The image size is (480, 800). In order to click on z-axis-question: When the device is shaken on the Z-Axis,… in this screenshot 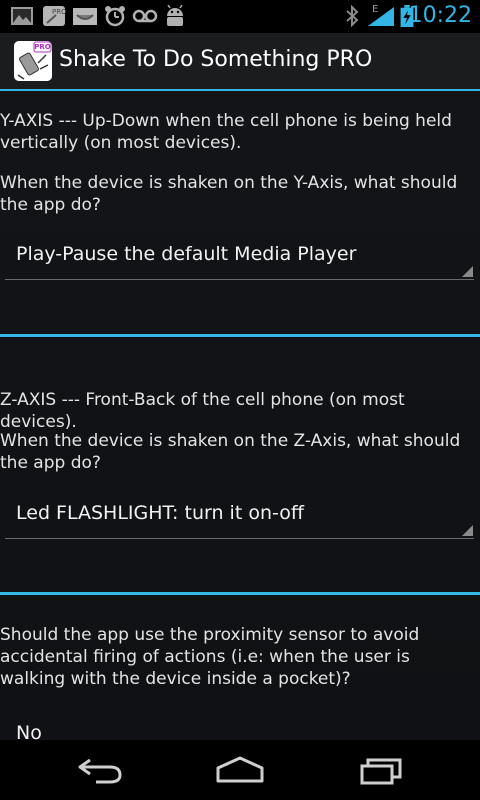, I will do `click(230, 452)`.